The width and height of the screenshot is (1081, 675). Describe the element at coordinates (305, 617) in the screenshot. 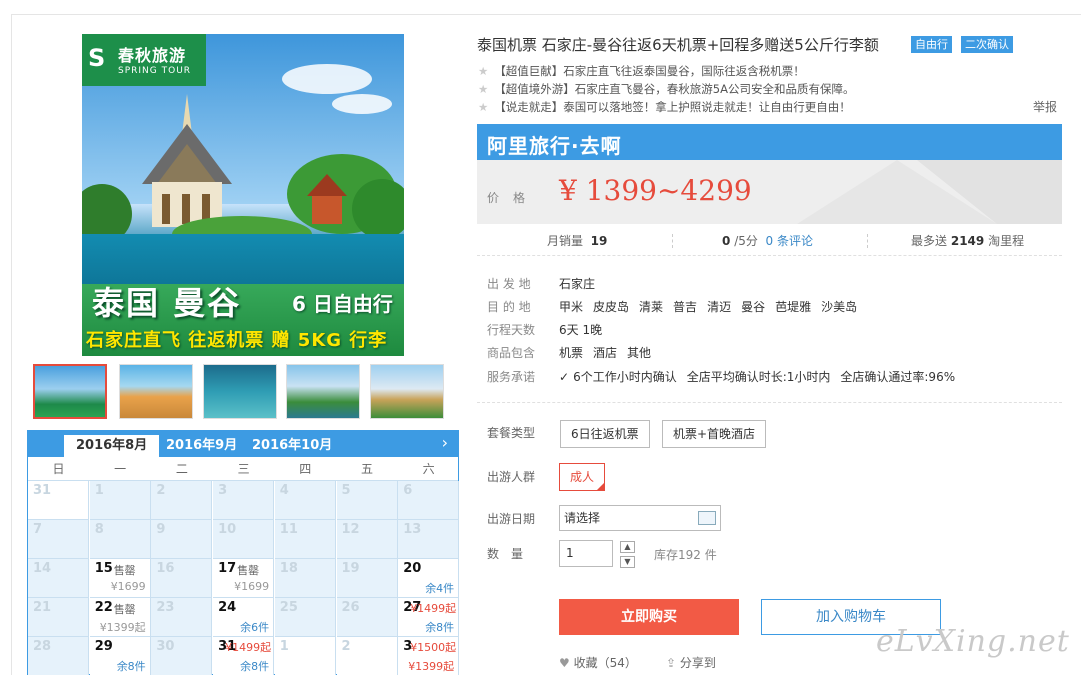

I see `calendar-day: 25` at that location.